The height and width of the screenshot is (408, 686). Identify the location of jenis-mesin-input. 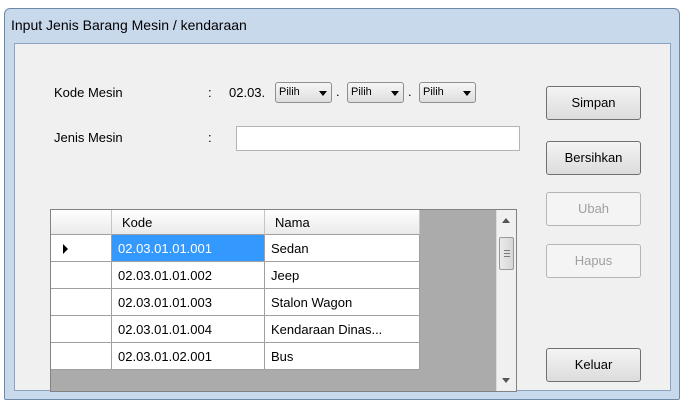
(378, 138).